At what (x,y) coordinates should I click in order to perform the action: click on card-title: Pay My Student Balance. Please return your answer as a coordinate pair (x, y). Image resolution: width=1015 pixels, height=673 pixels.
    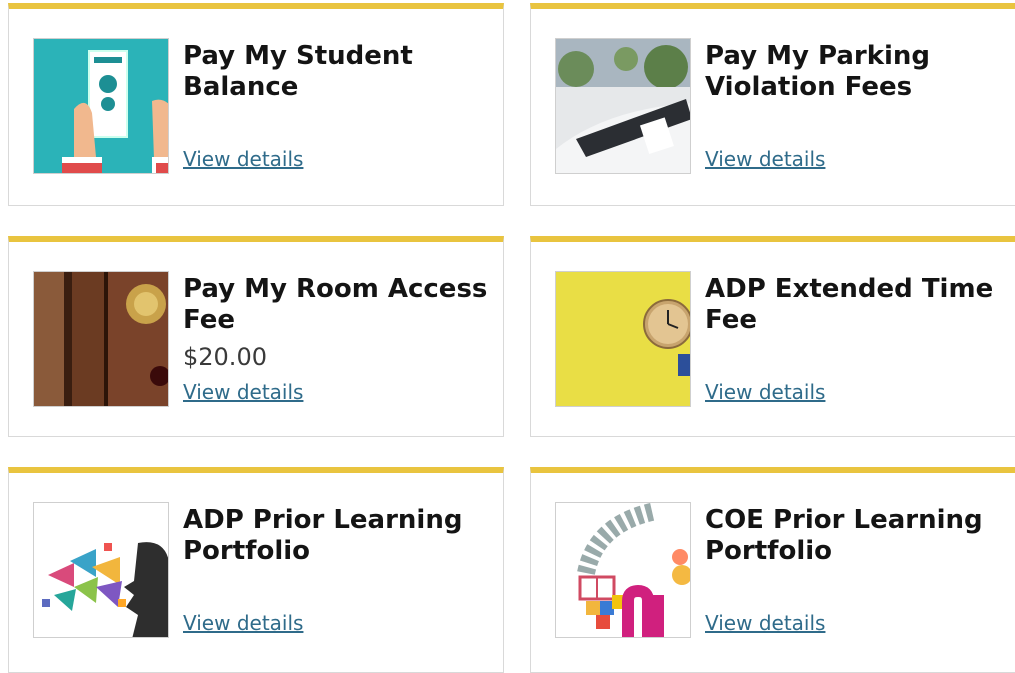
    Looking at the image, I should click on (338, 72).